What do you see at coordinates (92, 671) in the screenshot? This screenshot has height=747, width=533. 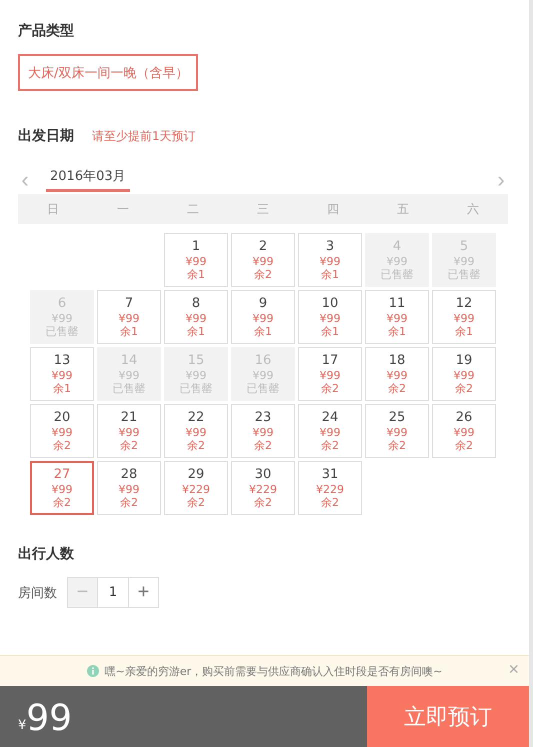 I see `info-icon` at bounding box center [92, 671].